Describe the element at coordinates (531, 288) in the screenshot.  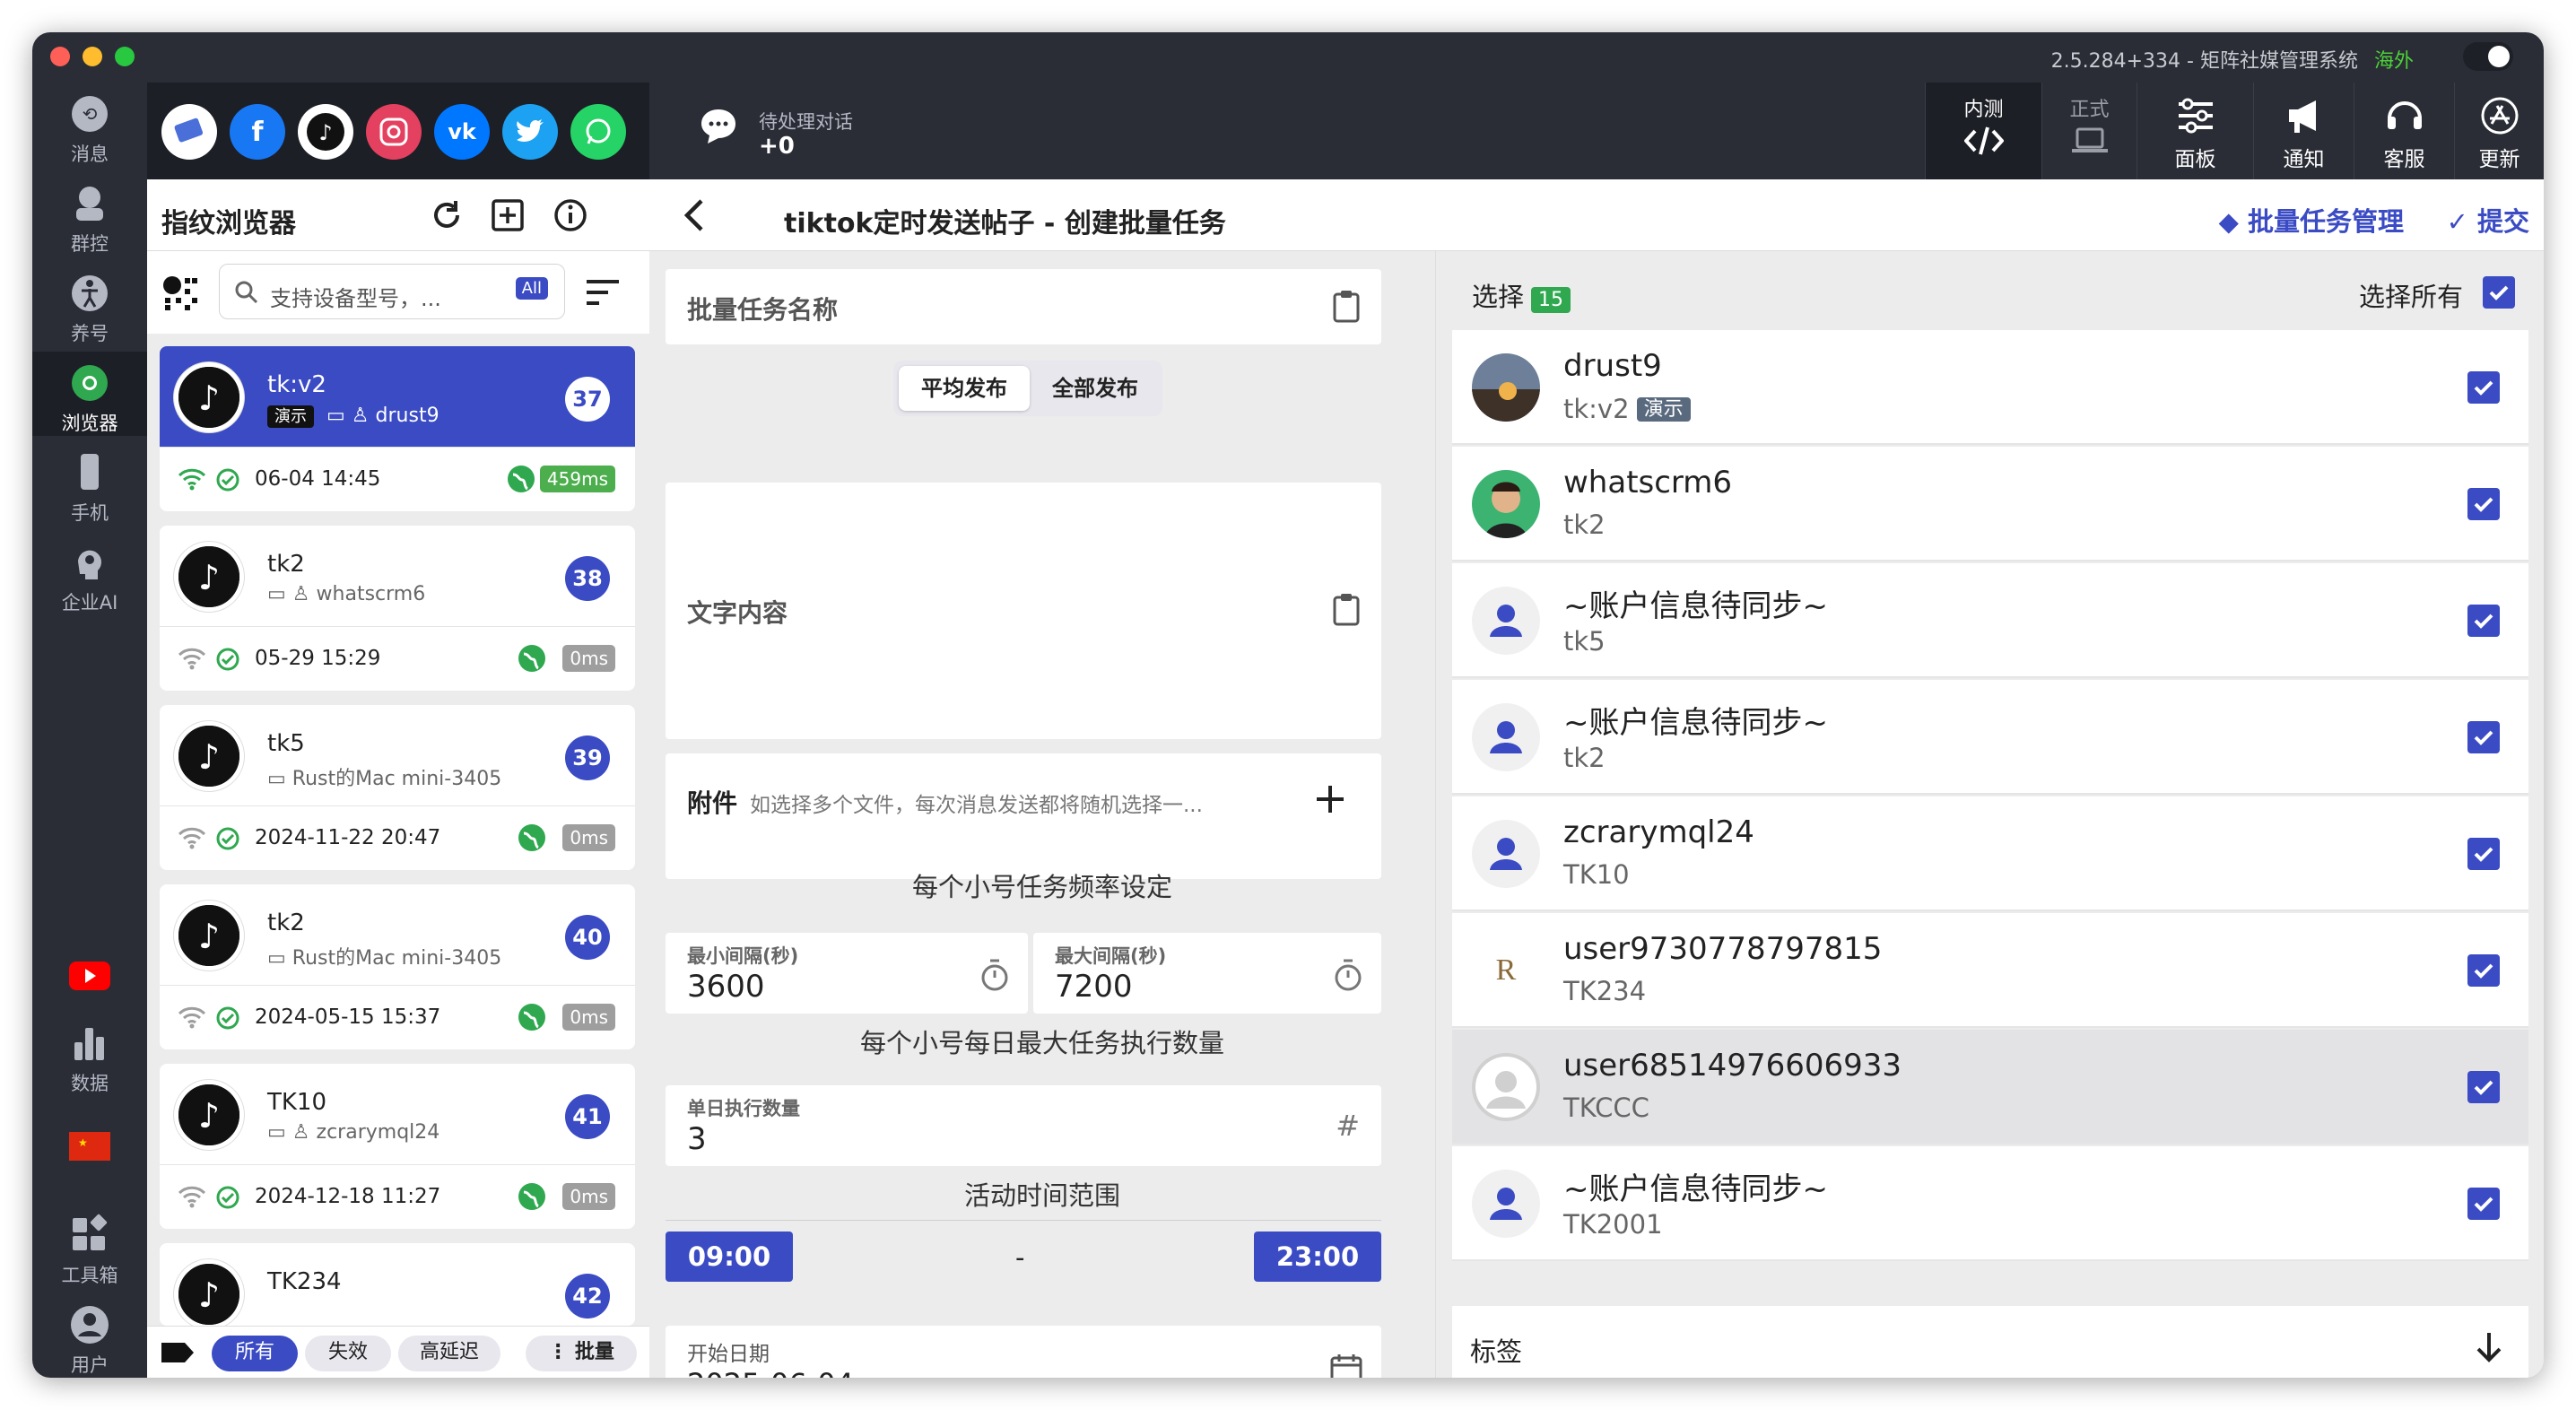
I see `search-all-badge: All` at that location.